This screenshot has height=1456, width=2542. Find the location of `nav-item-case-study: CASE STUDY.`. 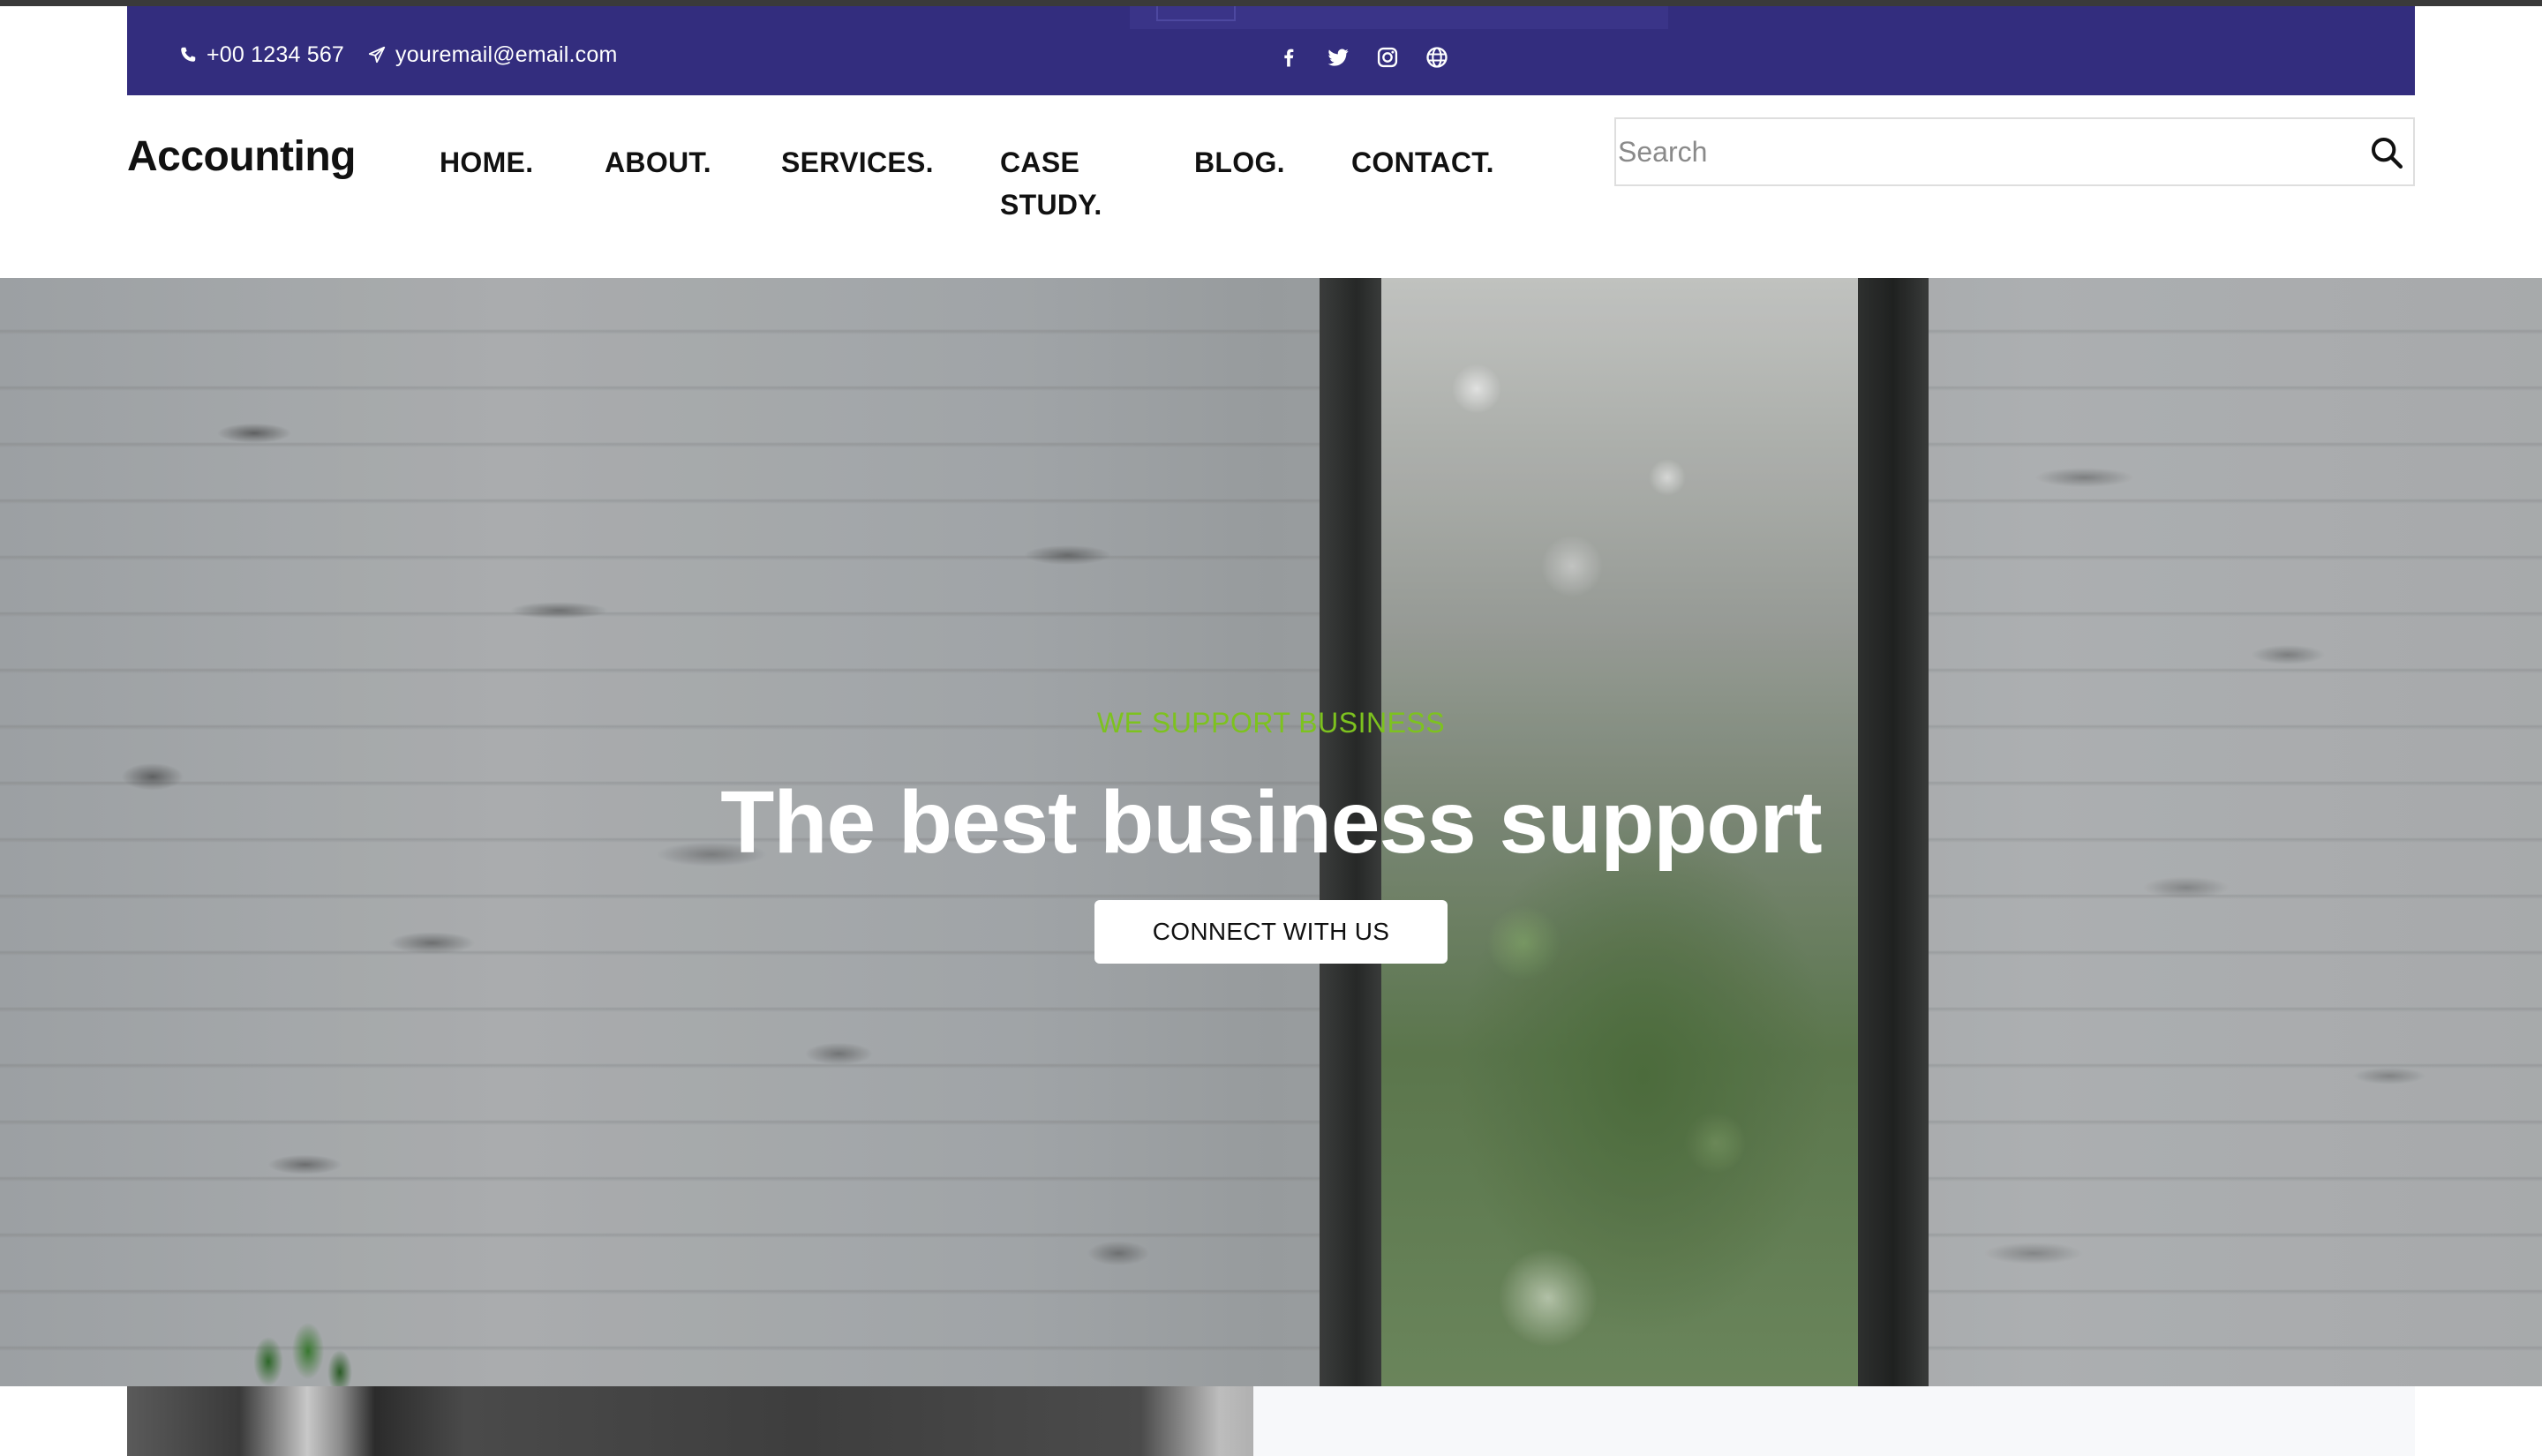

nav-item-case-study: CASE STUDY. is located at coordinates (1066, 183).